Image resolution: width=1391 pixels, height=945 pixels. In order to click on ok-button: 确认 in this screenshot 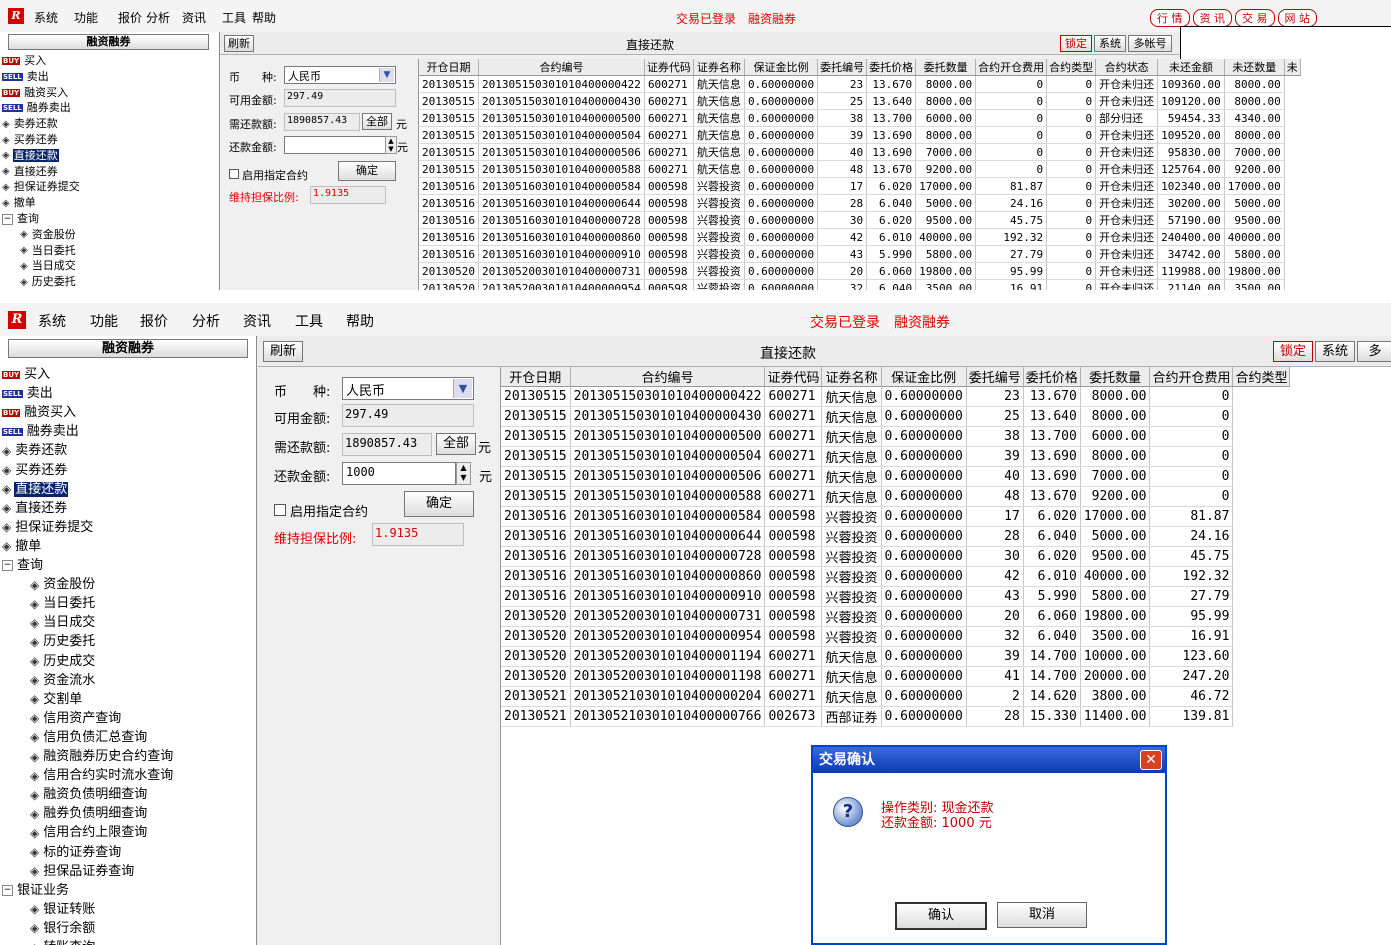, I will do `click(941, 916)`.